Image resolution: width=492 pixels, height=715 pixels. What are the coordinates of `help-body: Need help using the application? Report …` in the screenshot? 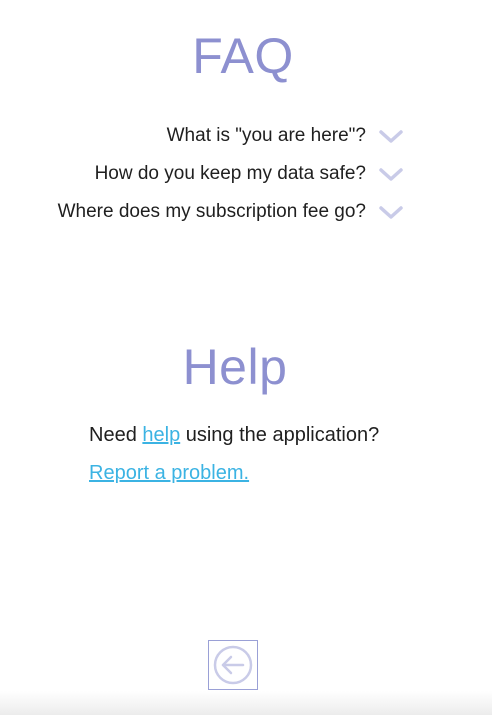 It's located at (269, 454).